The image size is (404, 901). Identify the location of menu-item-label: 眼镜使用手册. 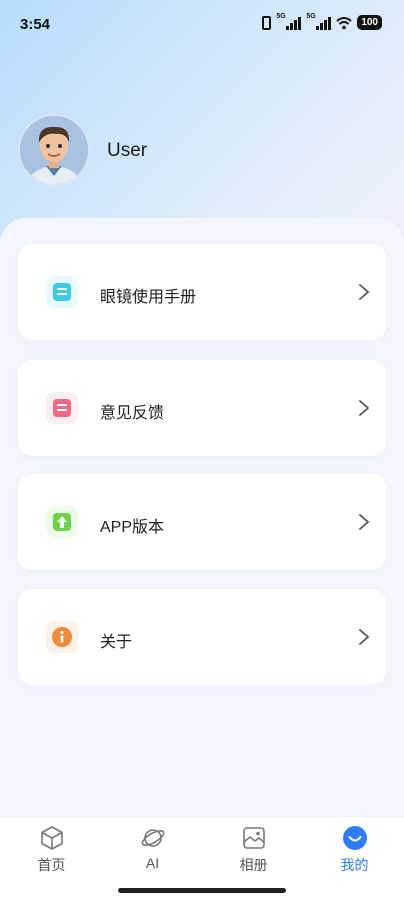
(148, 297).